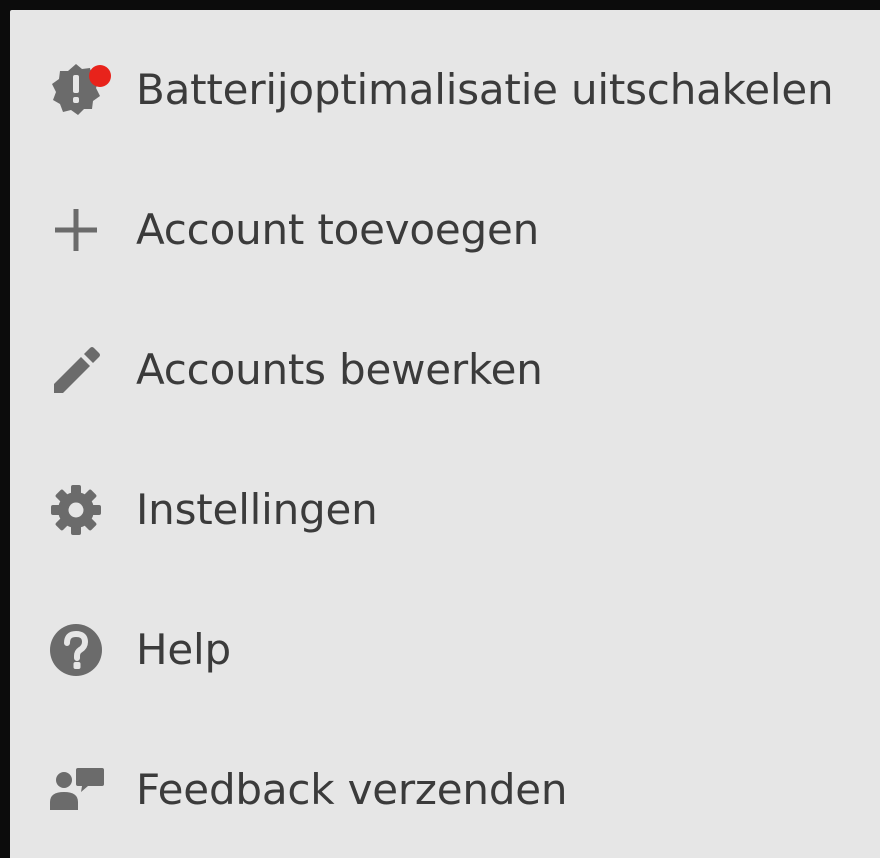 This screenshot has width=880, height=858. Describe the element at coordinates (352, 789) in the screenshot. I see `menu-item-label: Feedback verzenden` at that location.